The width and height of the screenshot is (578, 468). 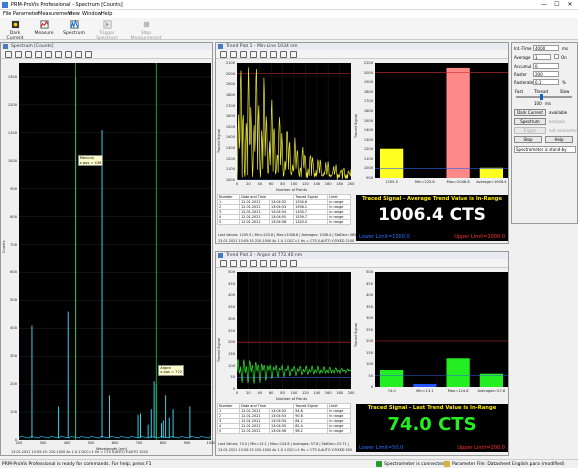 I want to click on trend-1-y-tick: 1100, so click(x=230, y=169).